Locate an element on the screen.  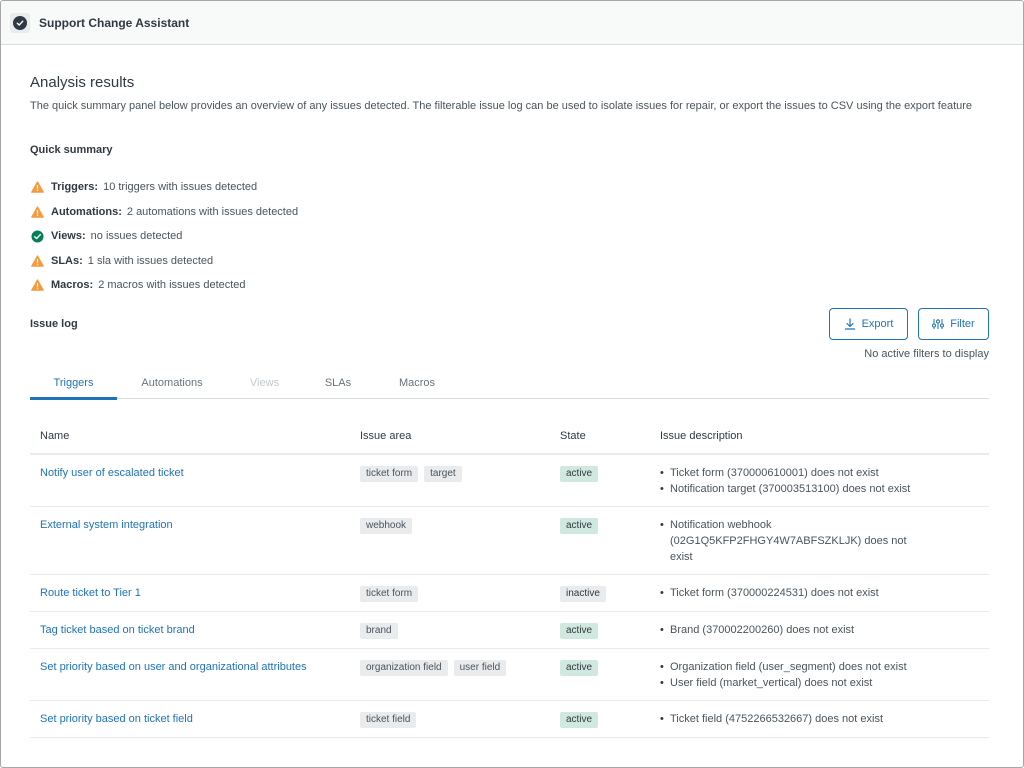
issue-item: Brand (370002200260) does not exist is located at coordinates (794, 630).